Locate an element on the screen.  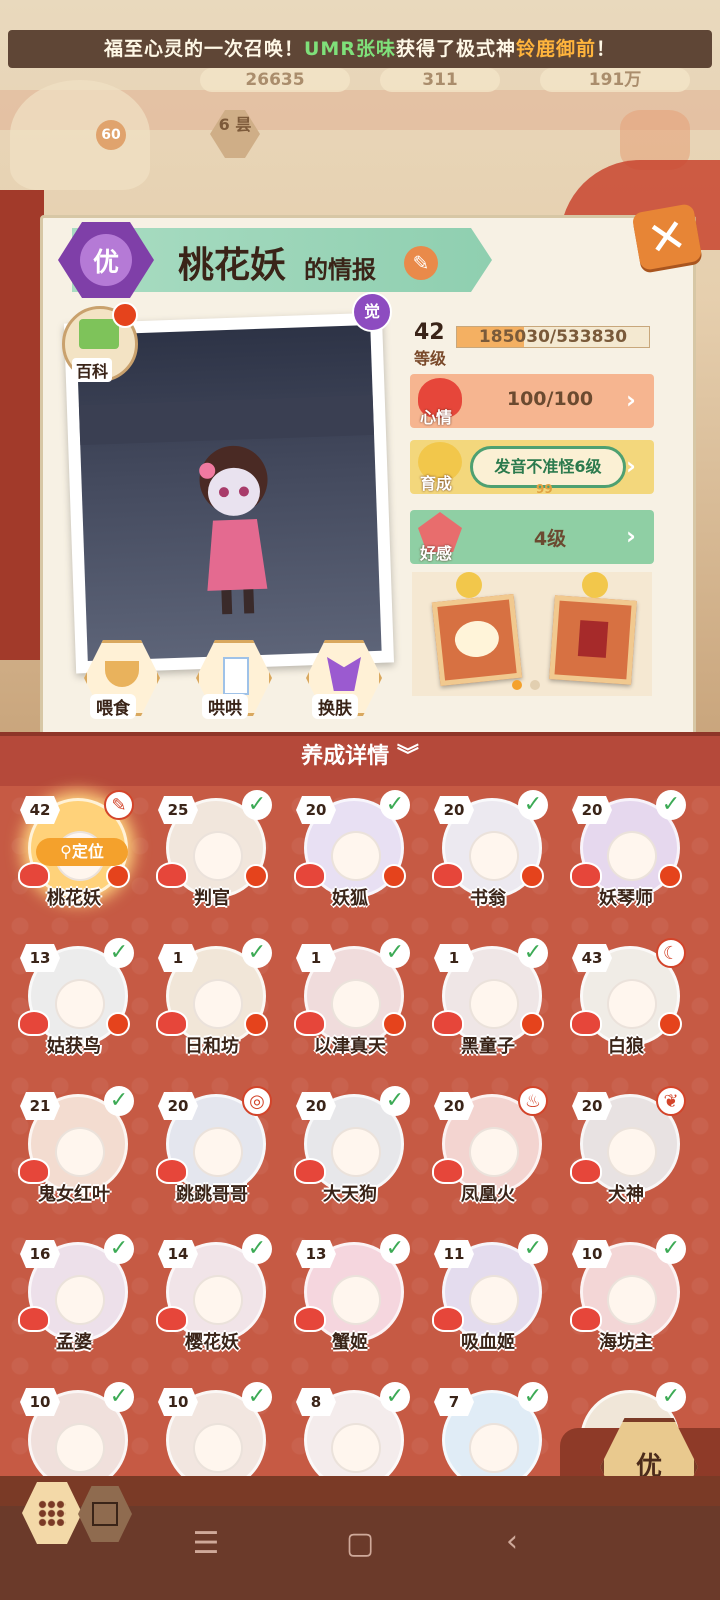
resource-counter-2: 311 is located at coordinates (440, 80).